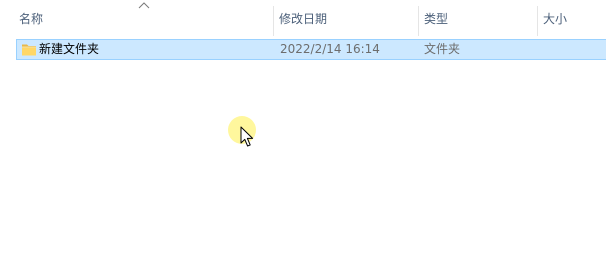  I want to click on column-header-type-label: 类型, so click(436, 19).